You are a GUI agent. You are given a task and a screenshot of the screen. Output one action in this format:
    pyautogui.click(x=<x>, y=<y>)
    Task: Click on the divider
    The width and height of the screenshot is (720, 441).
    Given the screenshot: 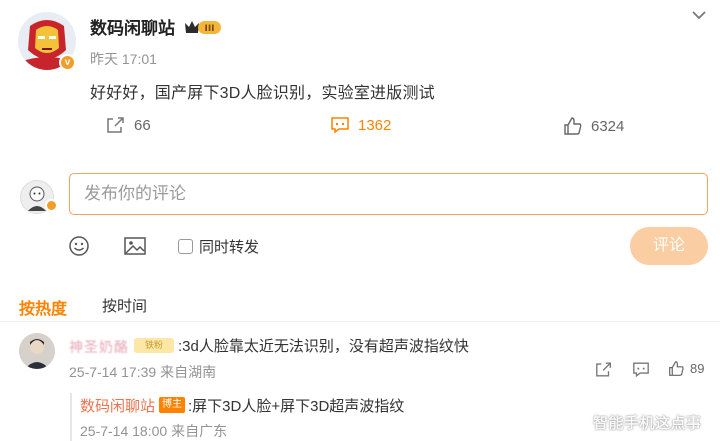 What is the action you would take?
    pyautogui.click(x=360, y=321)
    